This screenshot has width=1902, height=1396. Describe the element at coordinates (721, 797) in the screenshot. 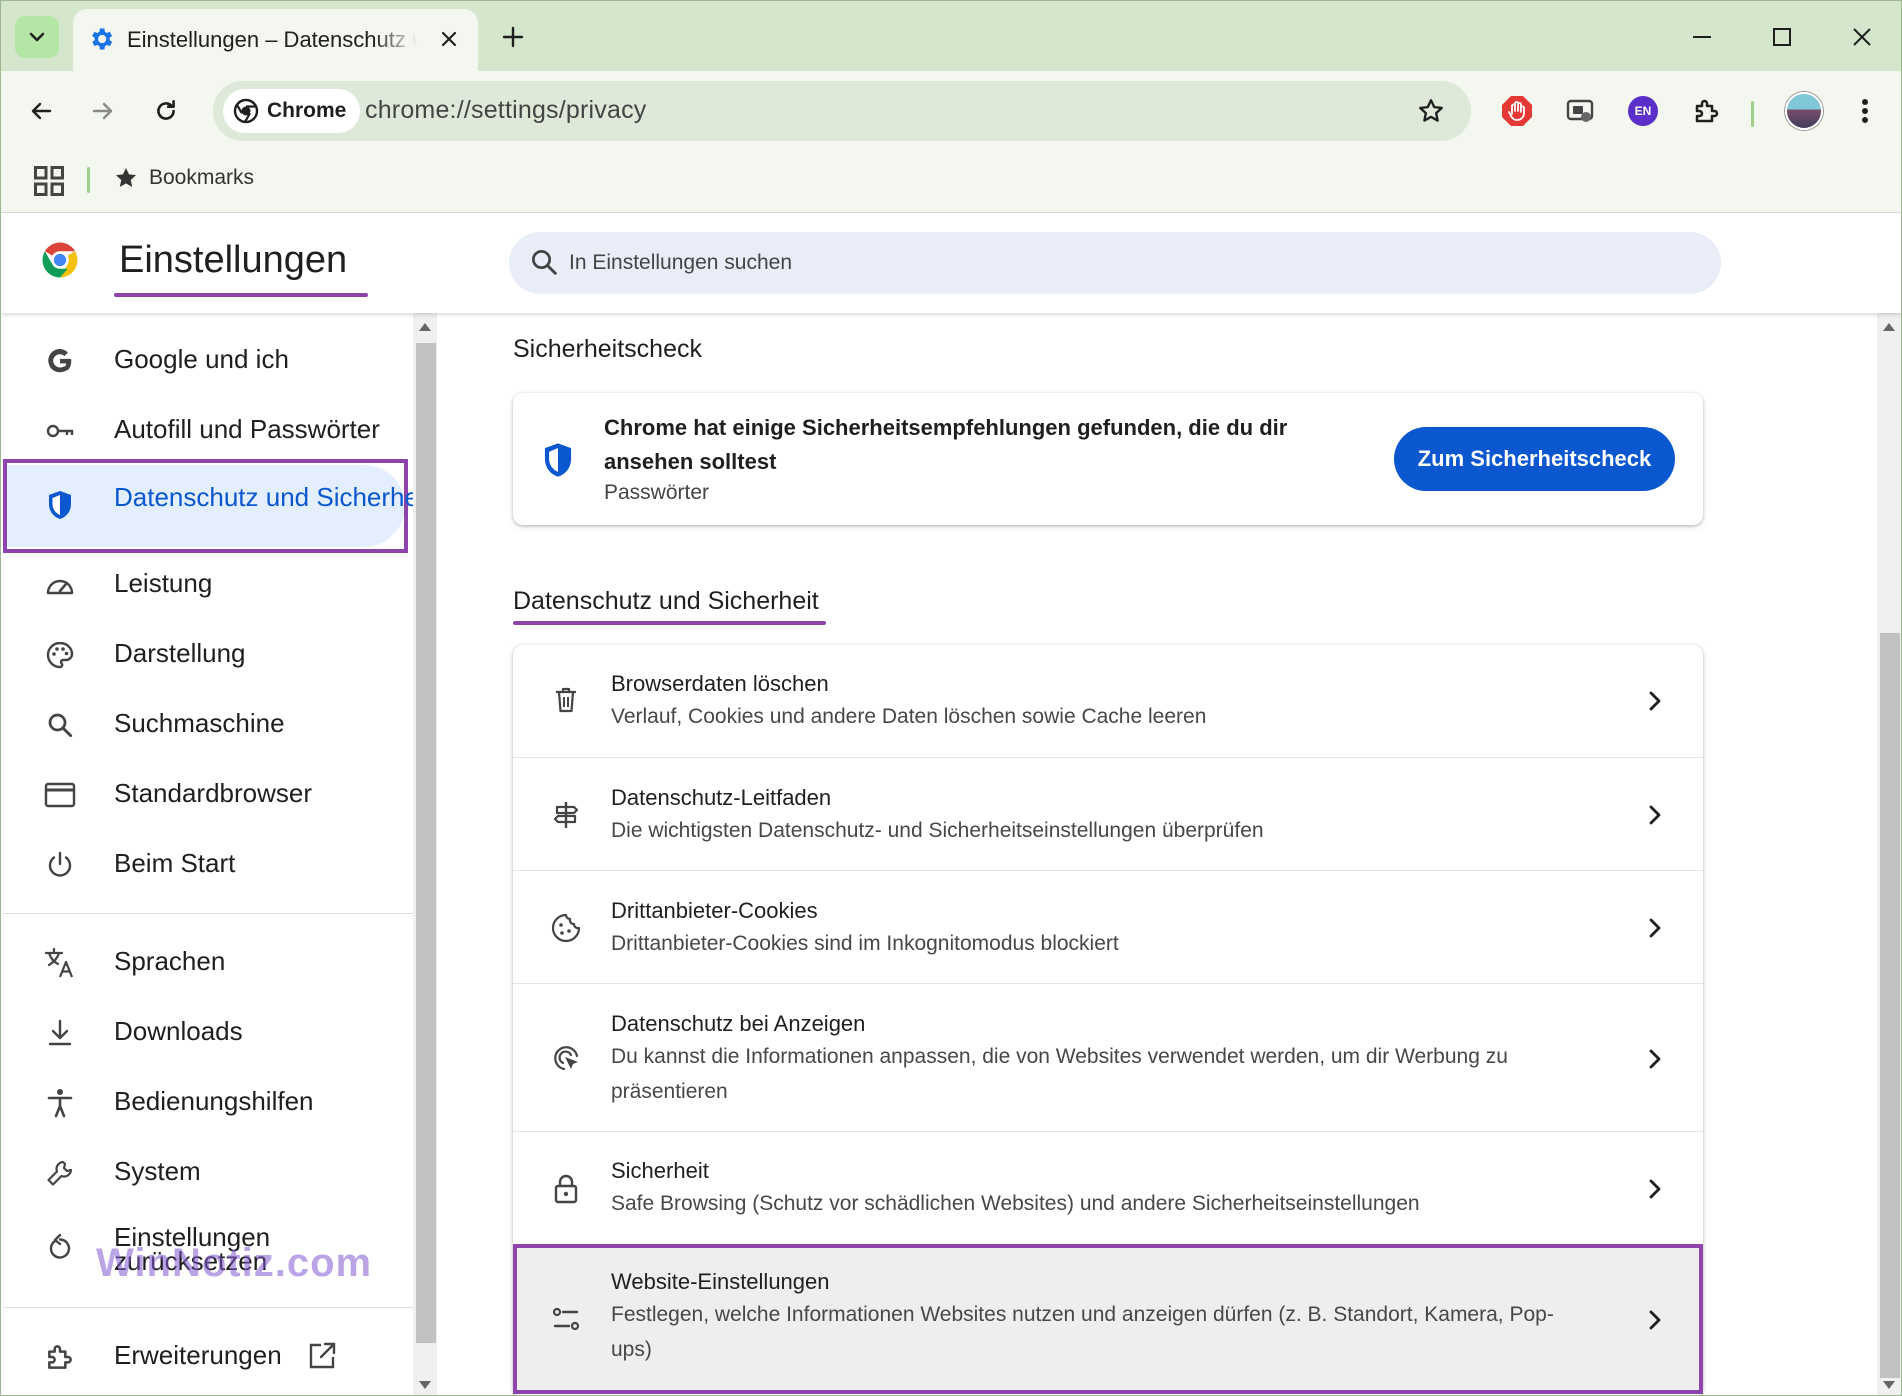

I see `row-title: Datenschutz-Leitfaden` at that location.